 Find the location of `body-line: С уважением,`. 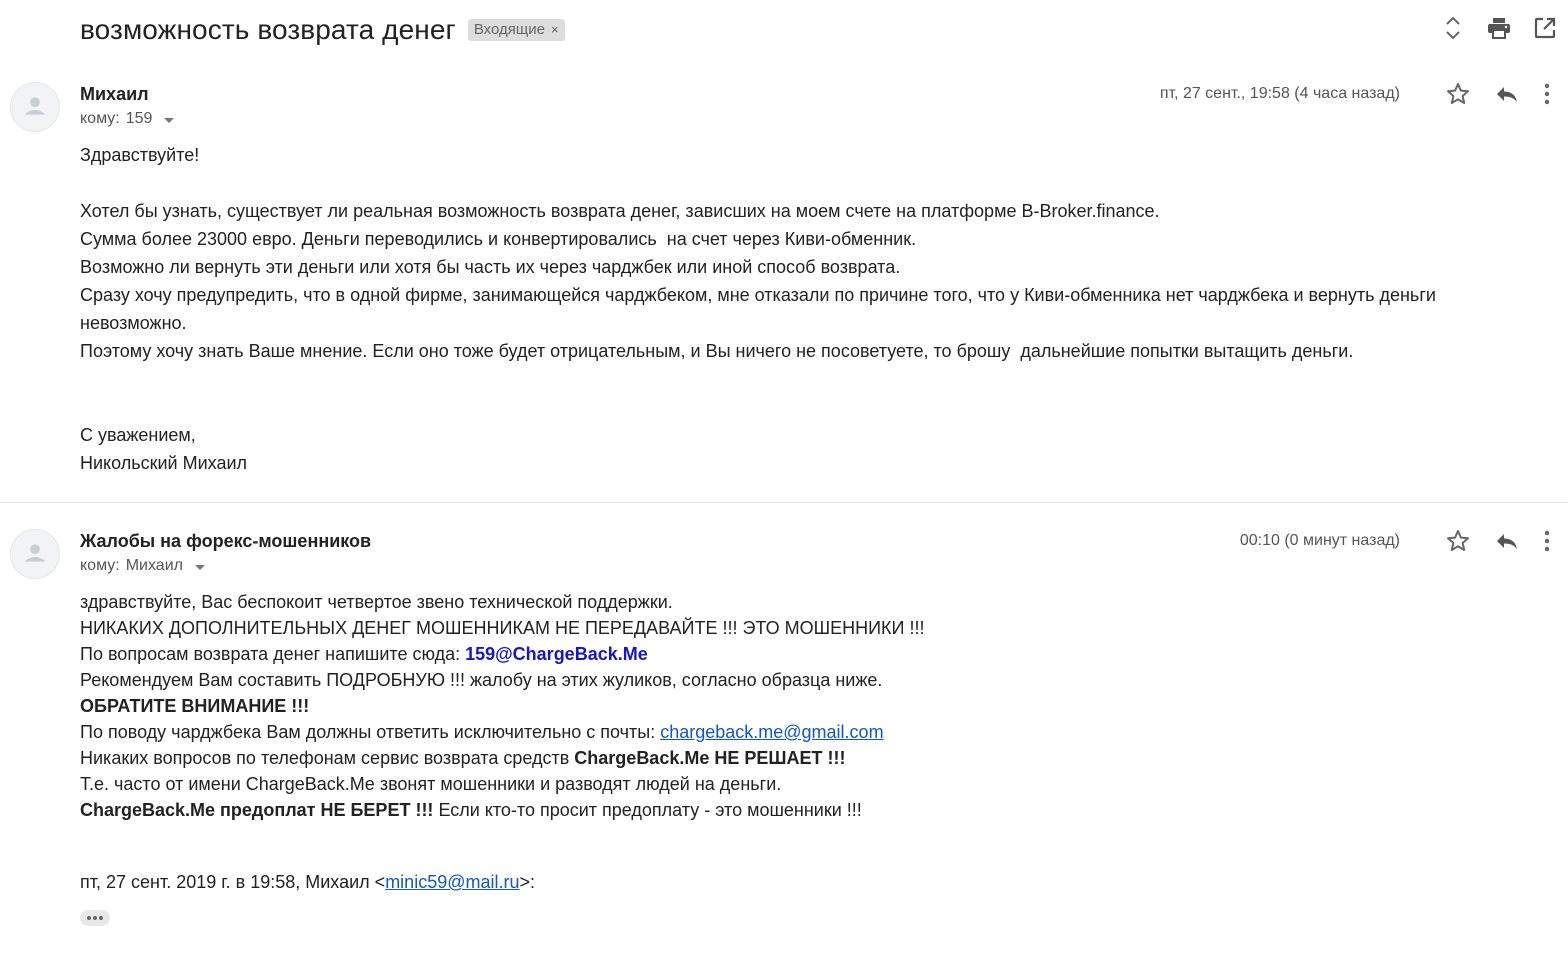

body-line: С уважением, is located at coordinates (138, 435).